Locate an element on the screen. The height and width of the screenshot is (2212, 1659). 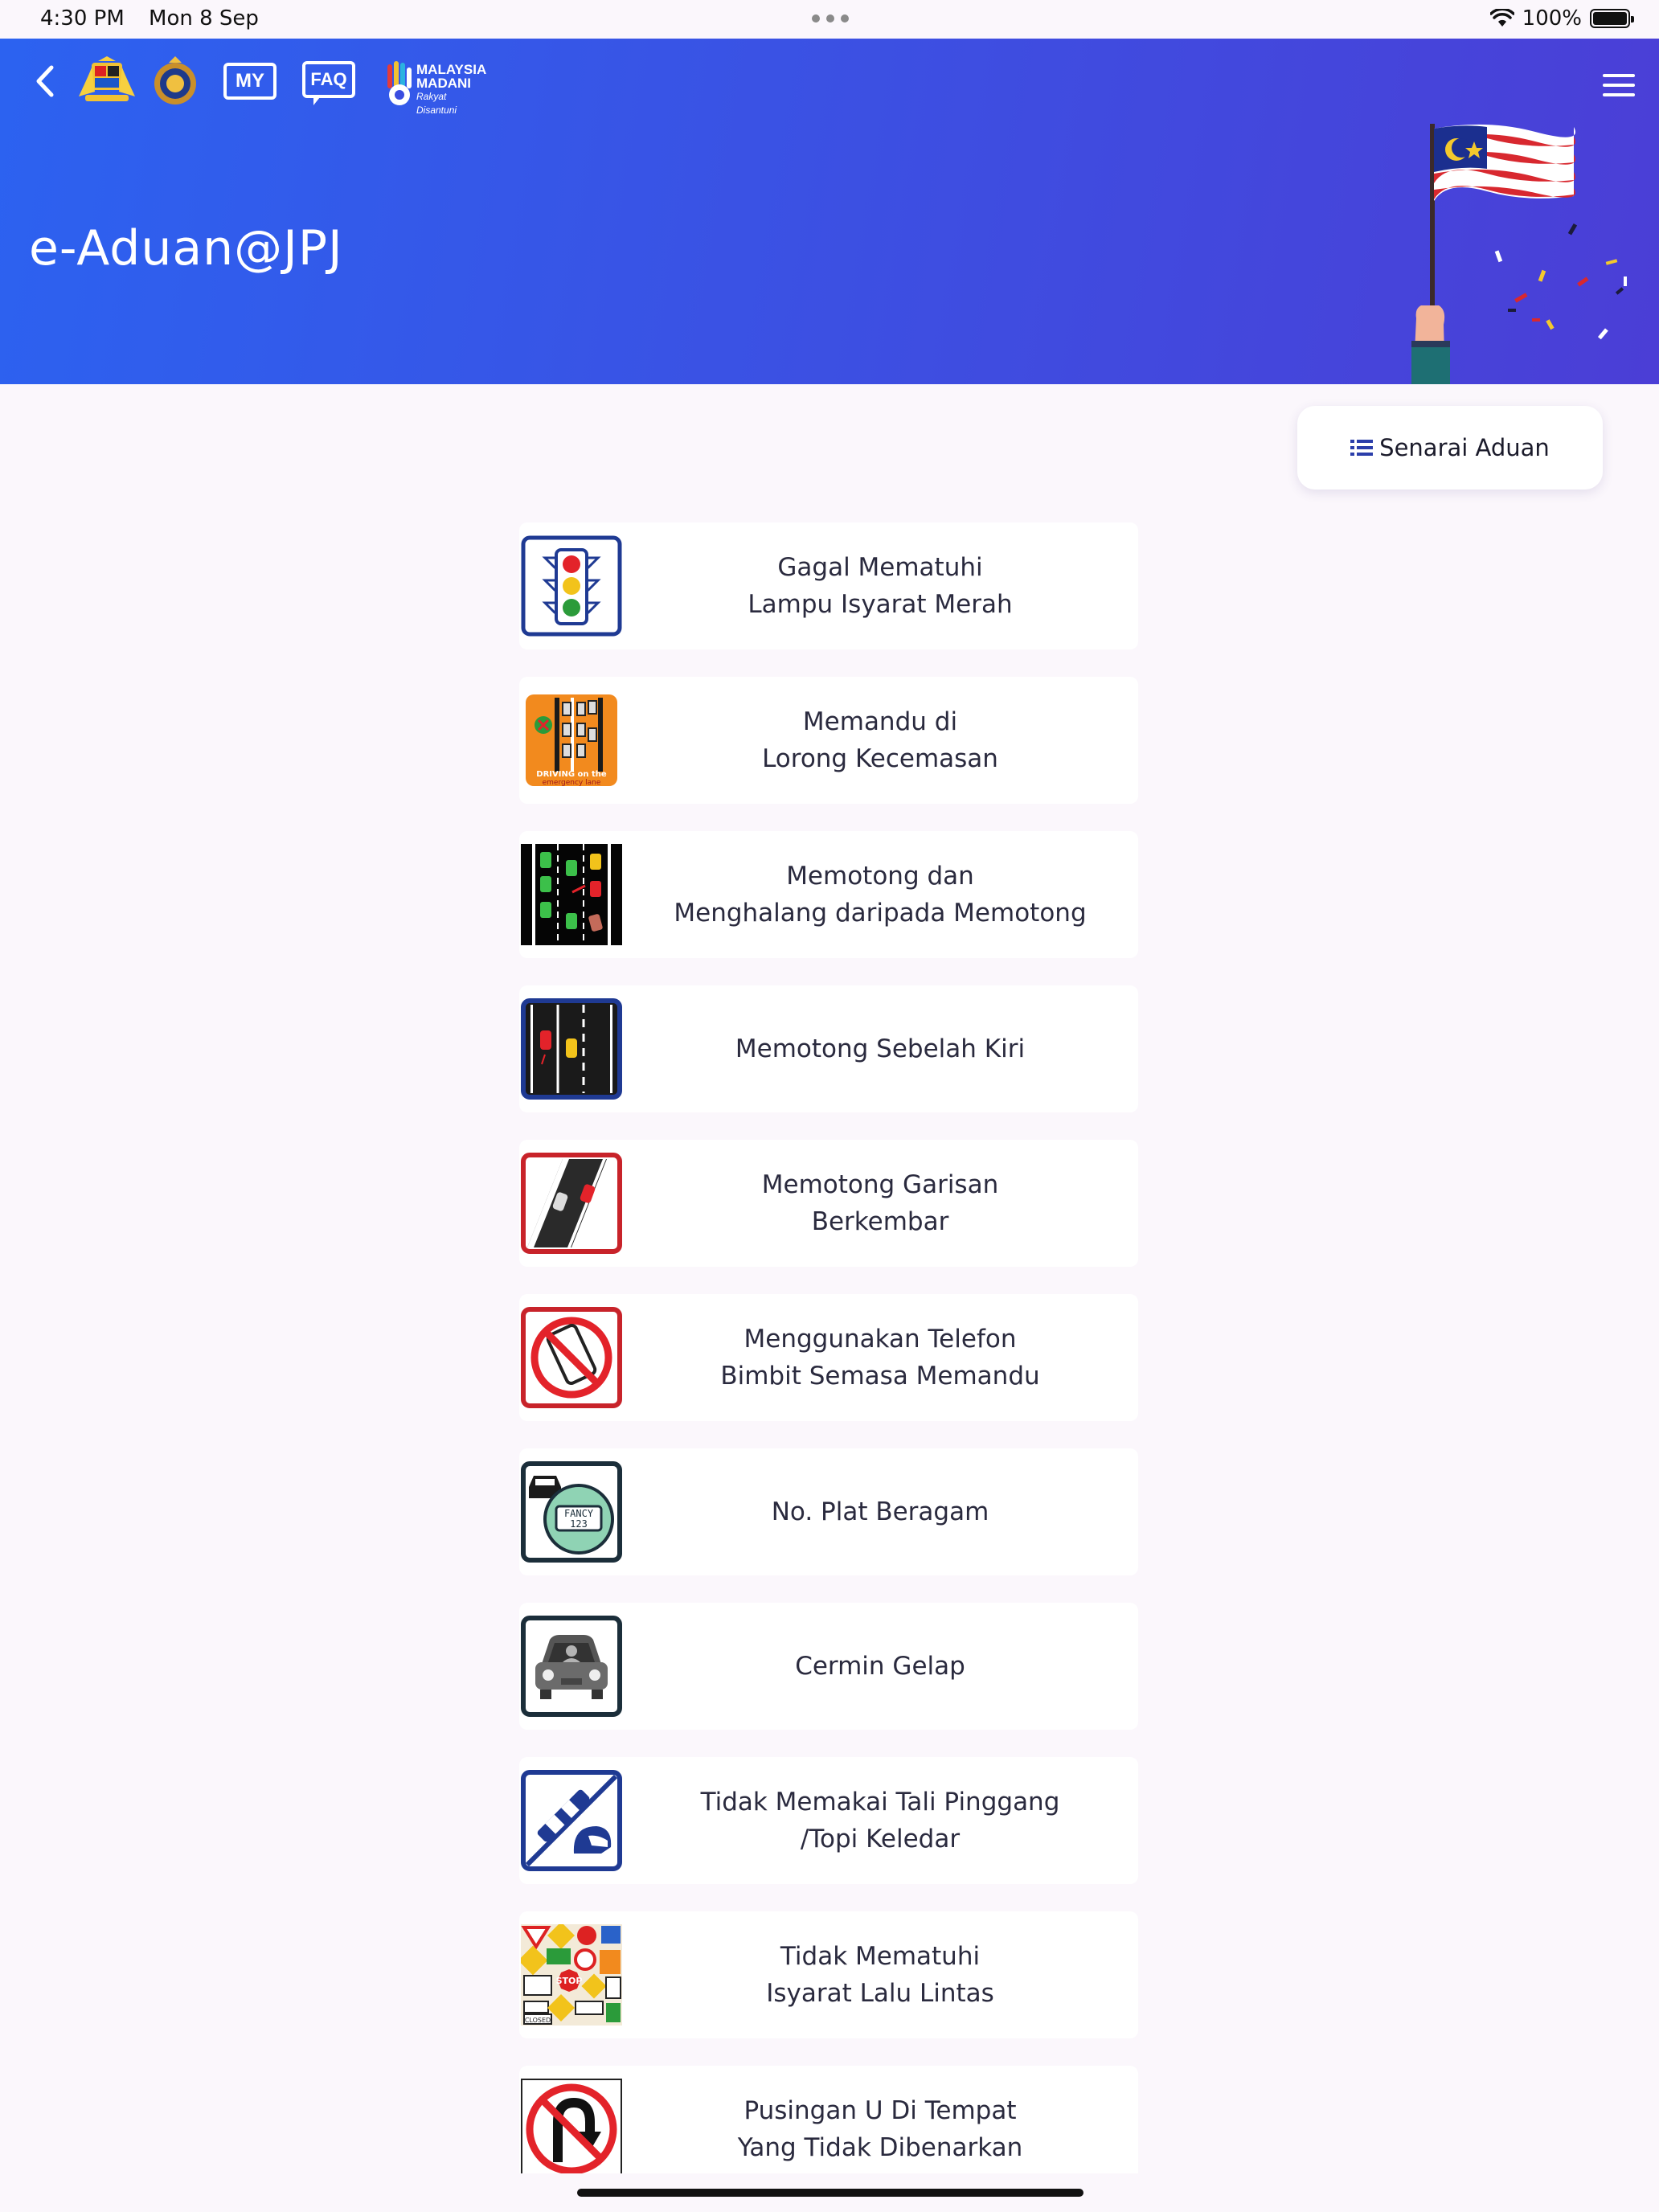
my-logo: MY is located at coordinates (249, 81).